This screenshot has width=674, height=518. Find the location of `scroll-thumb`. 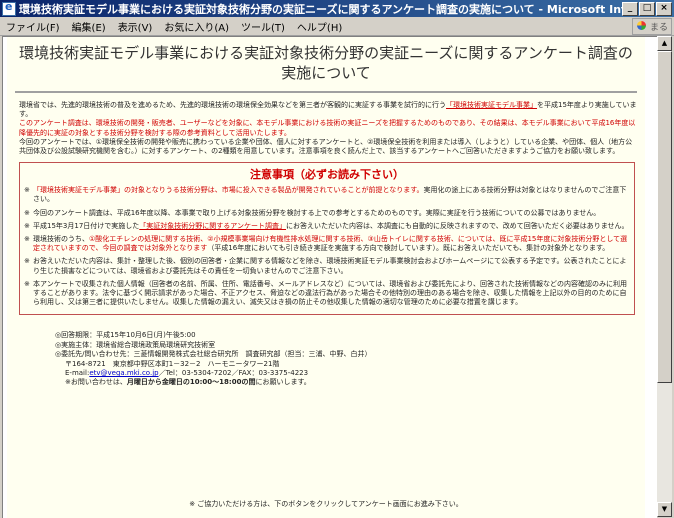

scroll-thumb is located at coordinates (664, 217).